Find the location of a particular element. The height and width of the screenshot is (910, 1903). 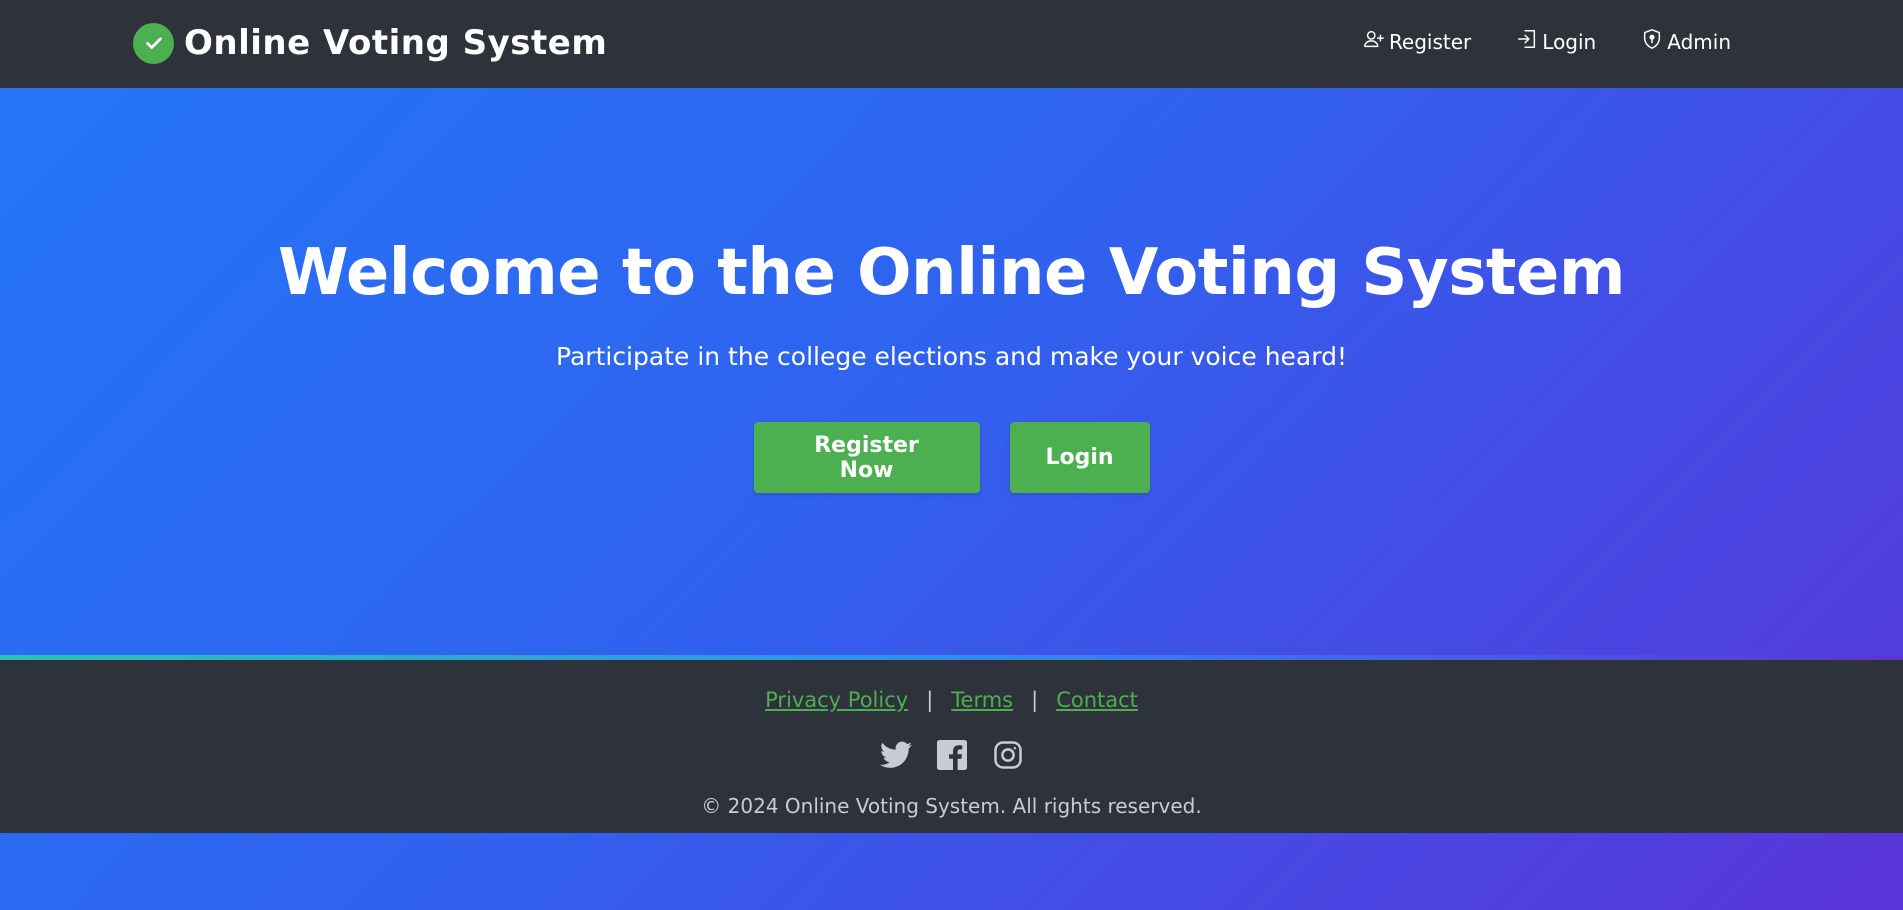

facebook-icon is located at coordinates (952, 755).